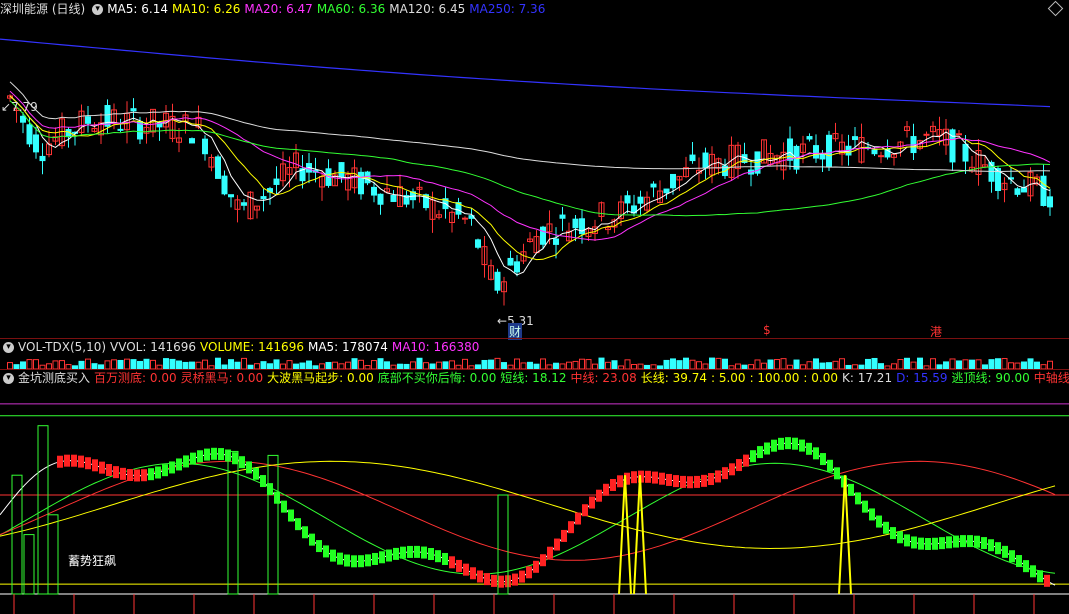  What do you see at coordinates (278, 9) in the screenshot?
I see `ma-legend-item: MA20: 6.47` at bounding box center [278, 9].